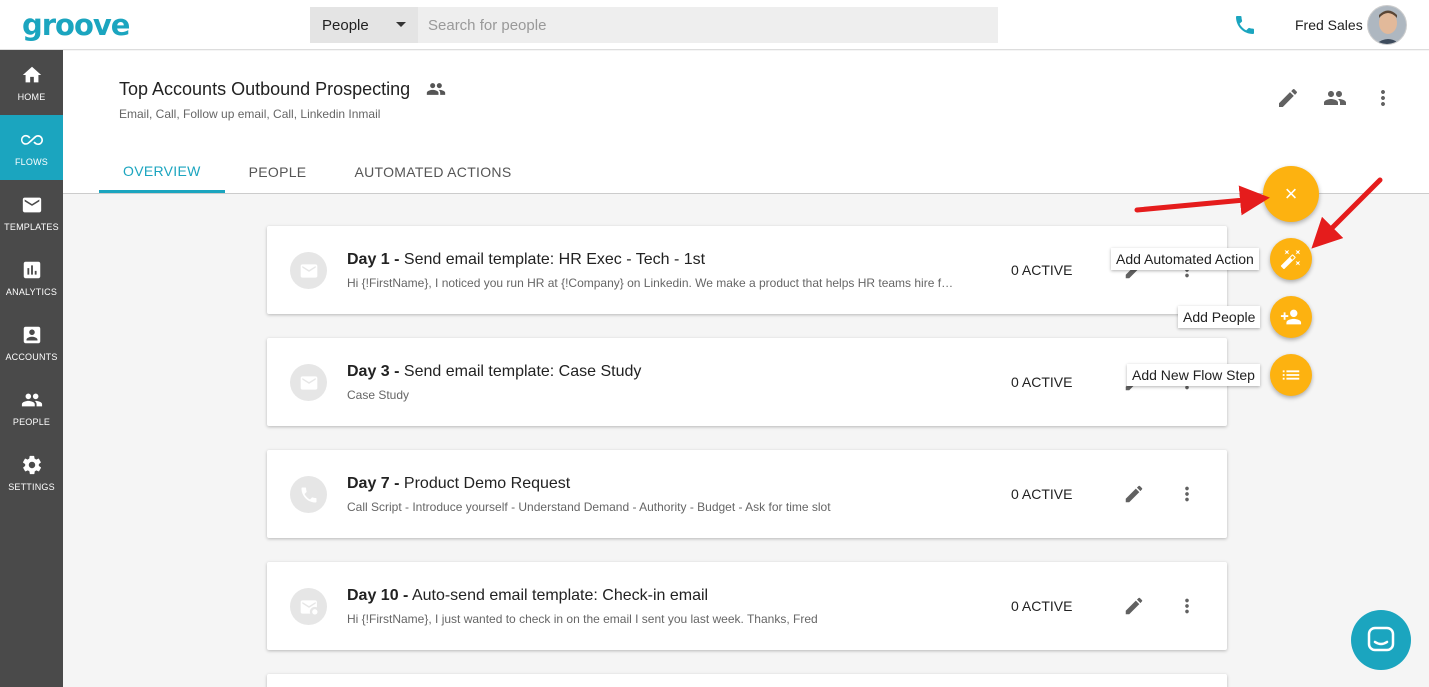 Image resolution: width=1429 pixels, height=687 pixels. I want to click on step-title: Day 7 - Product Demo Request, so click(458, 484).